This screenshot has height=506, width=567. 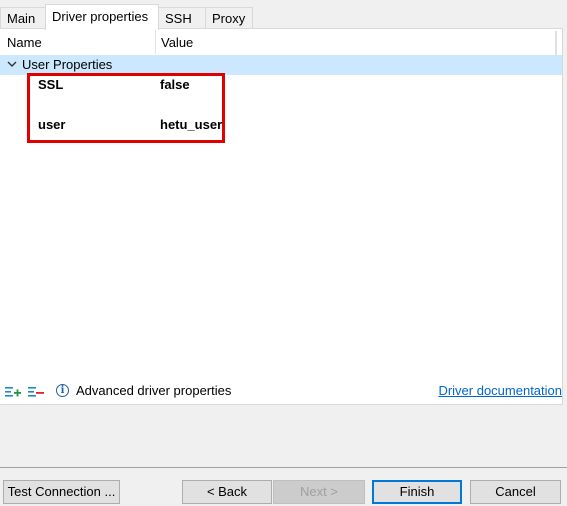 What do you see at coordinates (52, 124) in the screenshot?
I see `property-name: user` at bounding box center [52, 124].